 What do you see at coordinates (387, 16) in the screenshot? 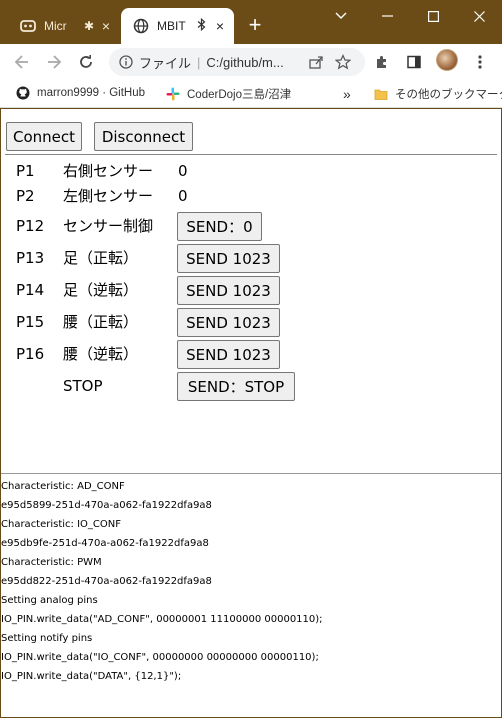
I see `minimize-button` at bounding box center [387, 16].